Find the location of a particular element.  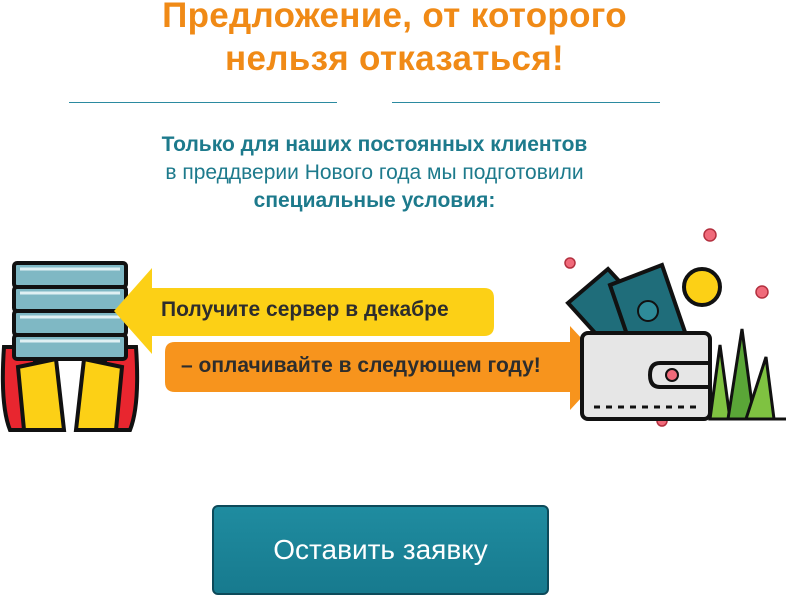

subtitle-line3: специальные условия: is located at coordinates (374, 200).